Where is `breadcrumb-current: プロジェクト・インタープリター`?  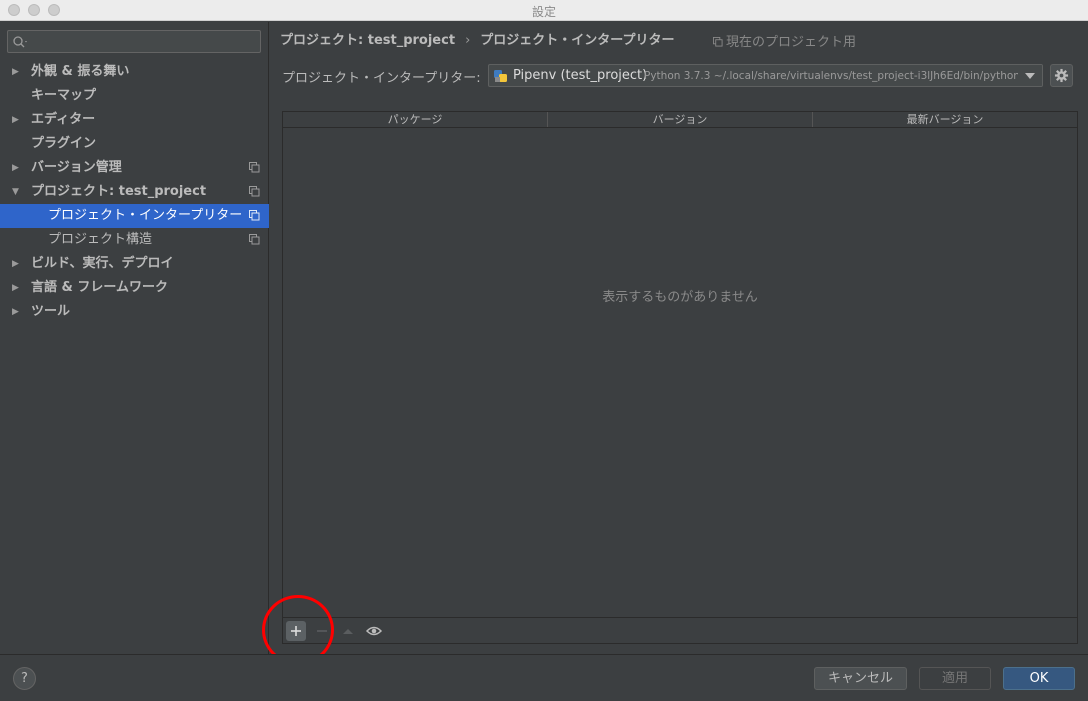
breadcrumb-current: プロジェクト・インタープリター is located at coordinates (577, 40).